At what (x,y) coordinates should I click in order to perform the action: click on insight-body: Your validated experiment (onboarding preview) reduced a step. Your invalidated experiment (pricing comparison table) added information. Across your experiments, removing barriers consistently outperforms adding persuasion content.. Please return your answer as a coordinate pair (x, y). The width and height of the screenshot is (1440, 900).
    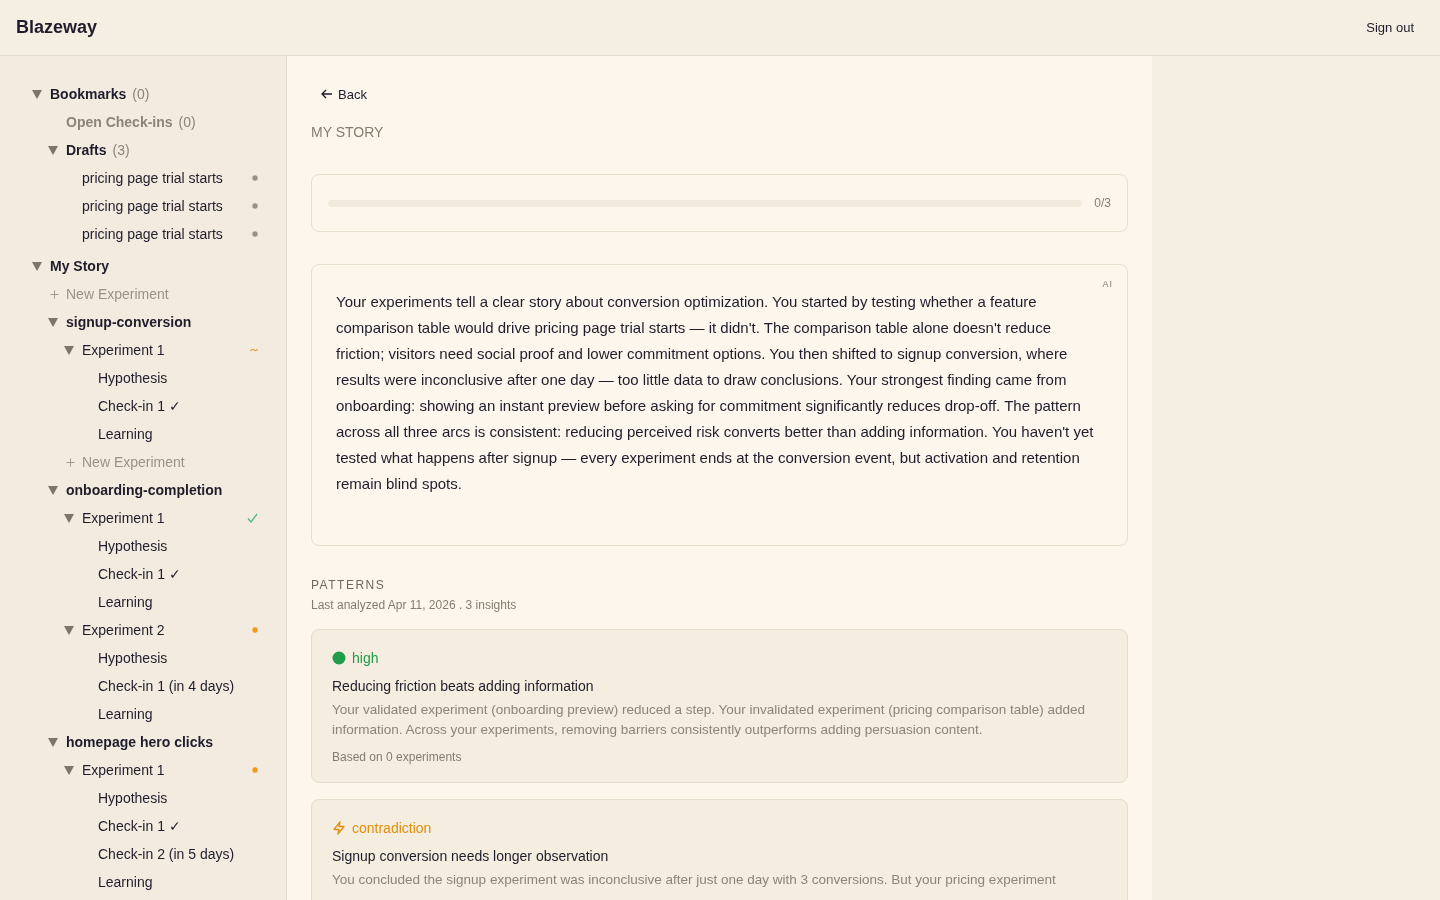
    Looking at the image, I should click on (709, 720).